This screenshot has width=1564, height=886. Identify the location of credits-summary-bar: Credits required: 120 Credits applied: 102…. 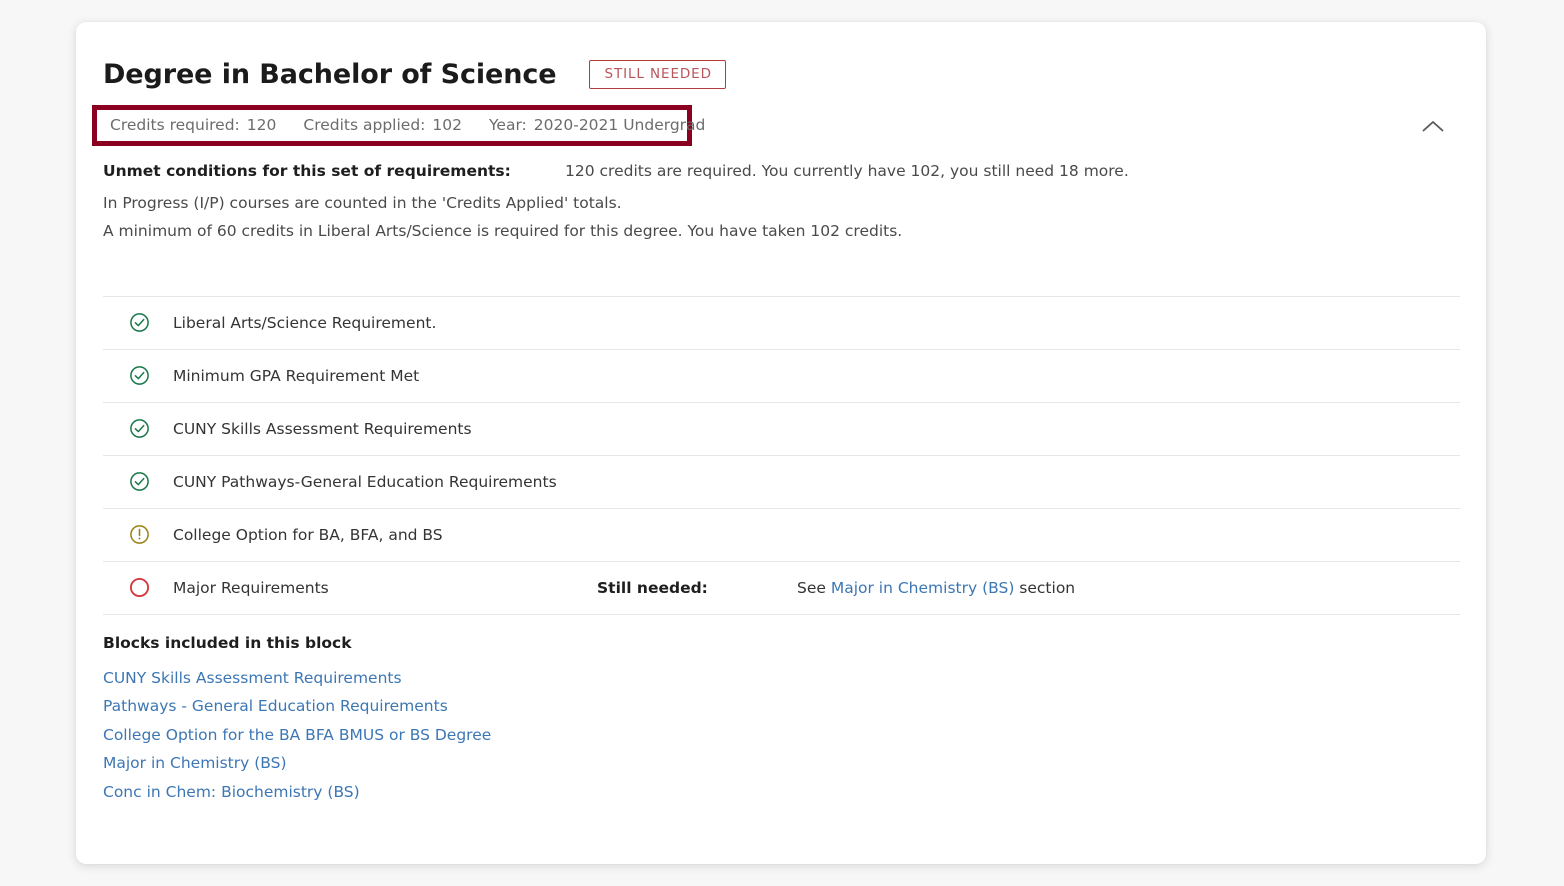
(398, 125).